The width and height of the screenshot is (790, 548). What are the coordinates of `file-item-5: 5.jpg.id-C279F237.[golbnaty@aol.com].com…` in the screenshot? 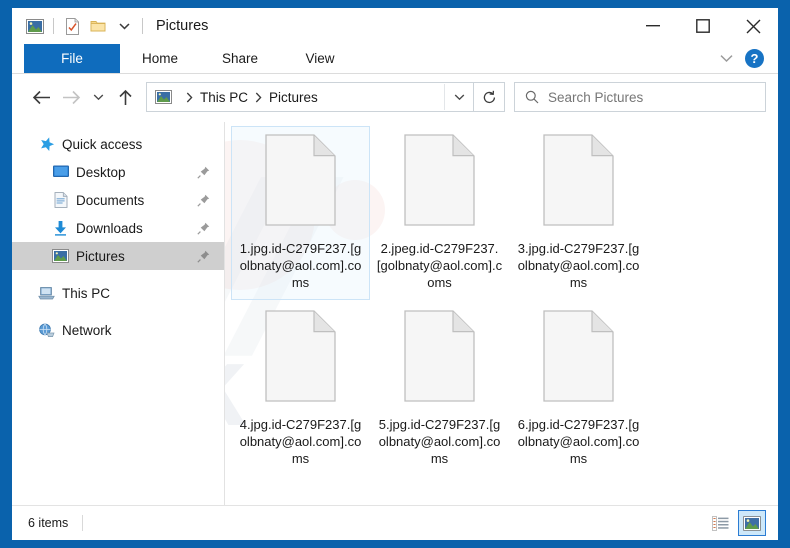 It's located at (439, 389).